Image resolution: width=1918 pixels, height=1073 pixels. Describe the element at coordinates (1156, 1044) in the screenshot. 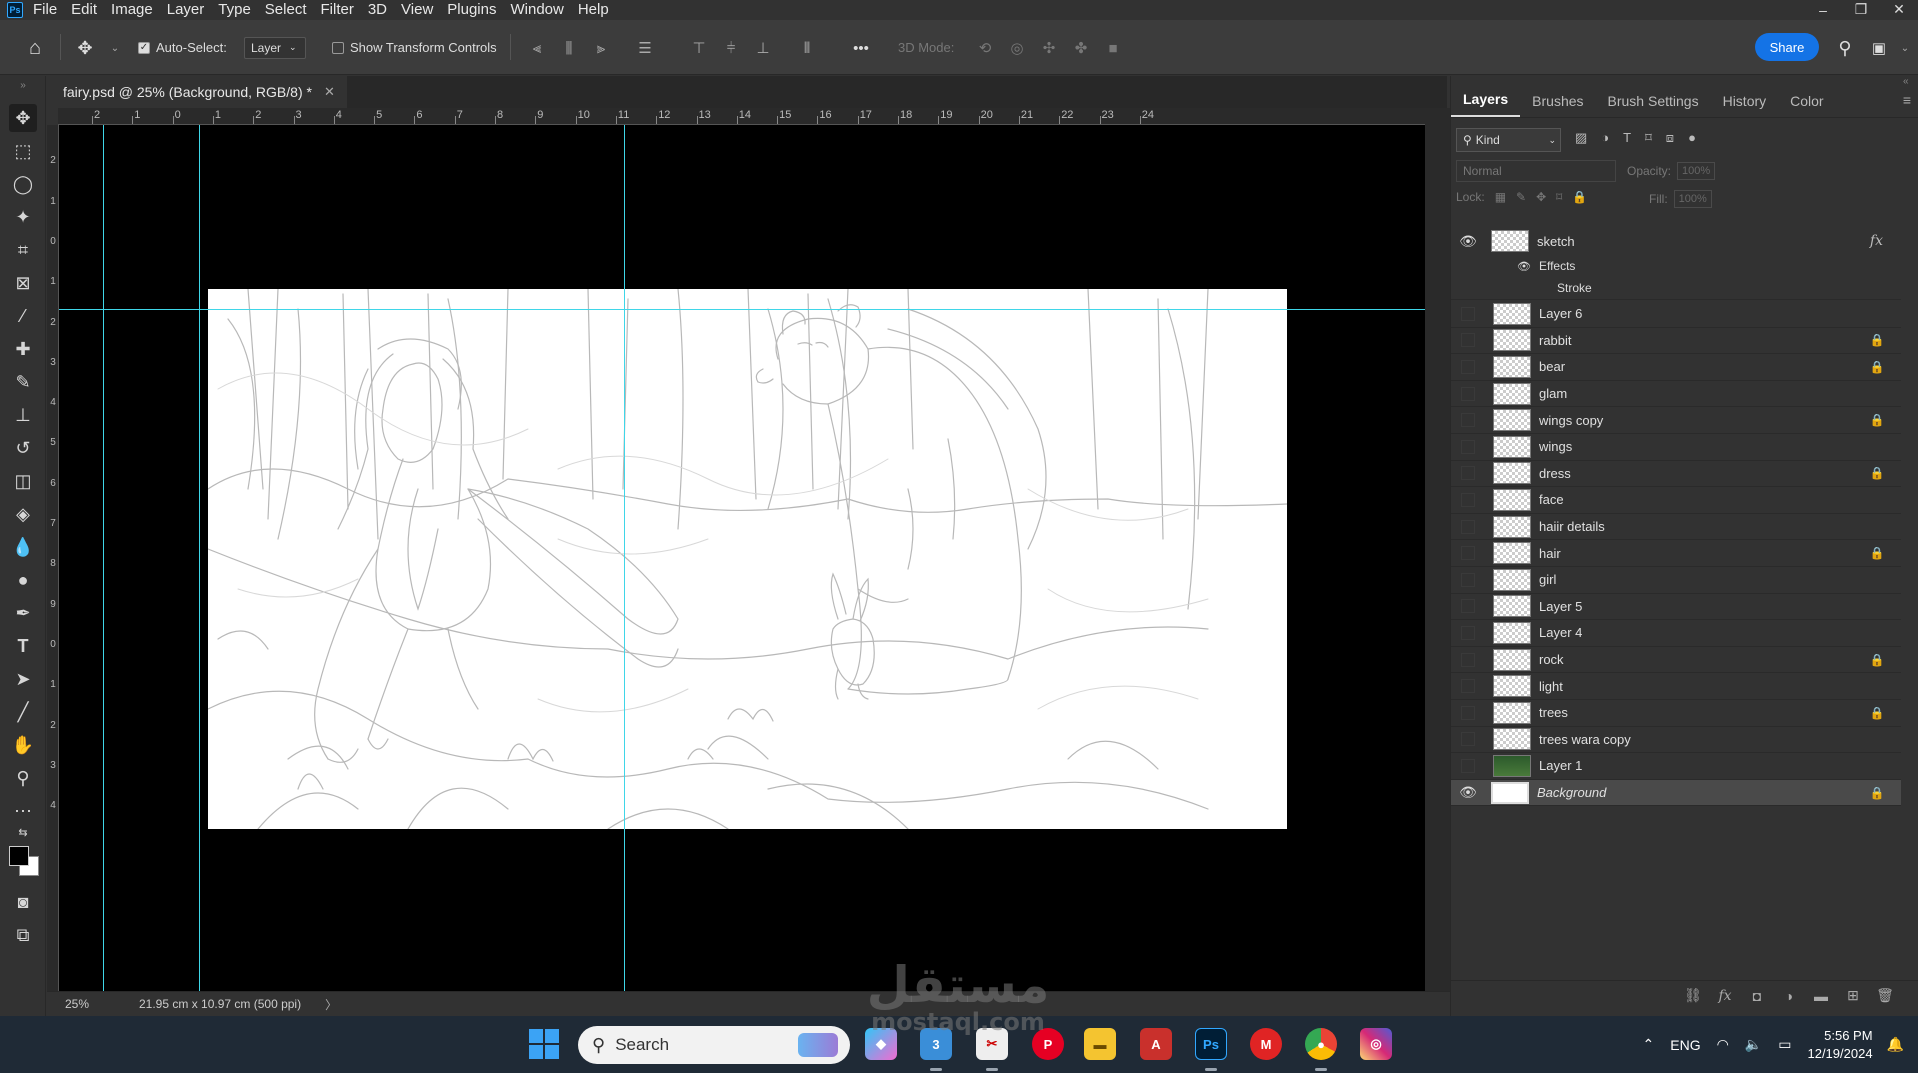

I see `acrobat-icon: A` at that location.